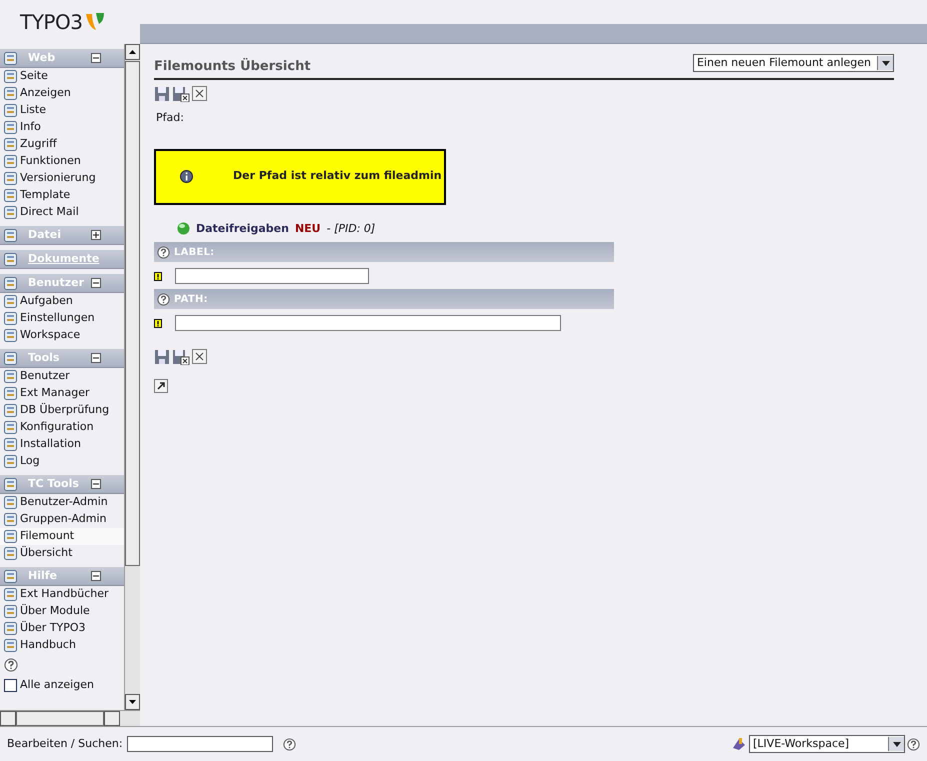  I want to click on logo-icon, so click(95, 22).